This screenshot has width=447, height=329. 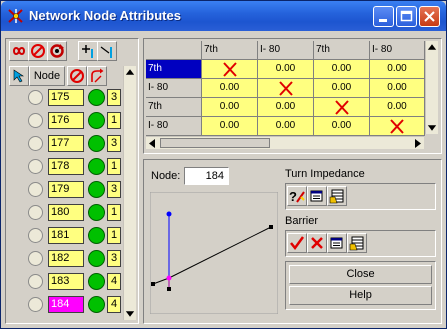 I want to click on turn-impedance-edit-button: ?, so click(x=297, y=196).